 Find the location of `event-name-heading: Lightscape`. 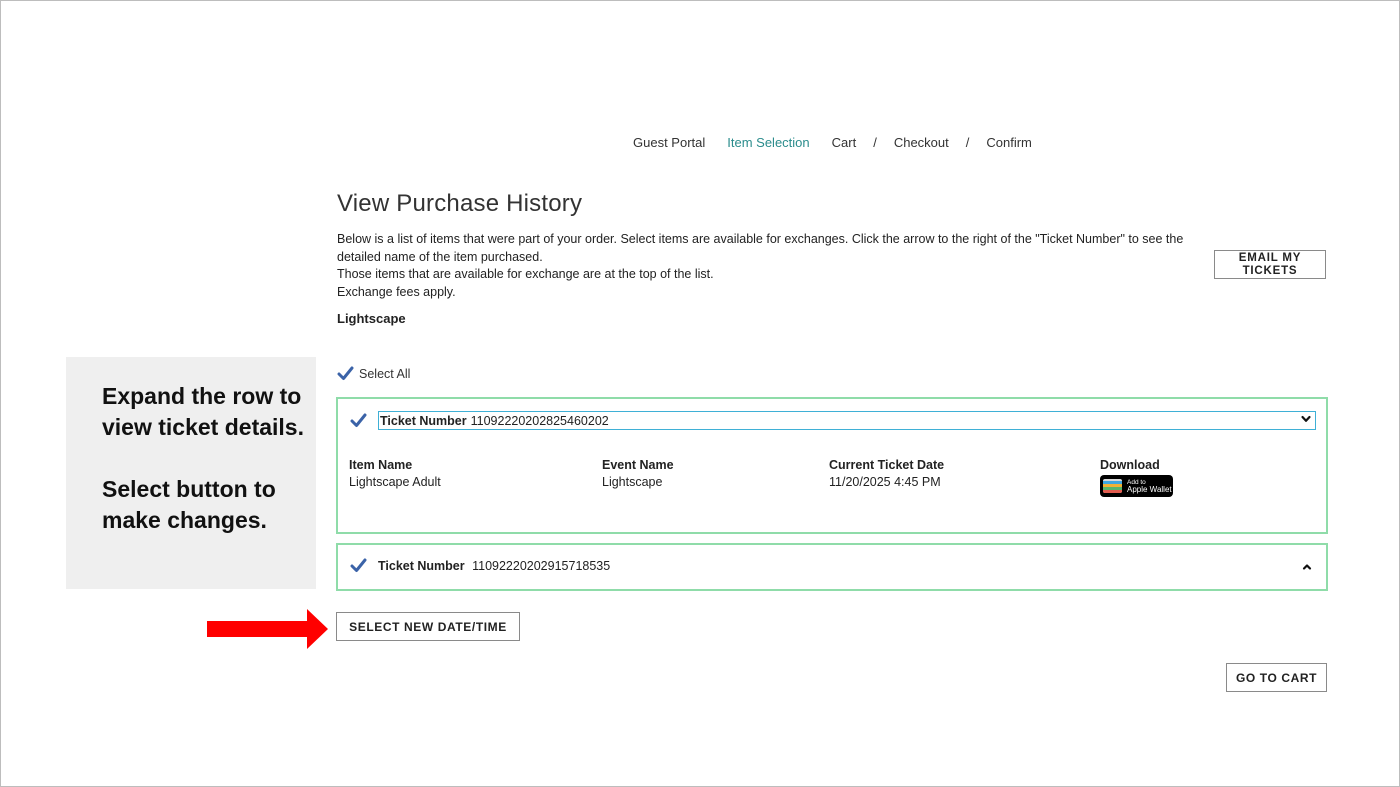

event-name-heading: Lightscape is located at coordinates (371, 318).